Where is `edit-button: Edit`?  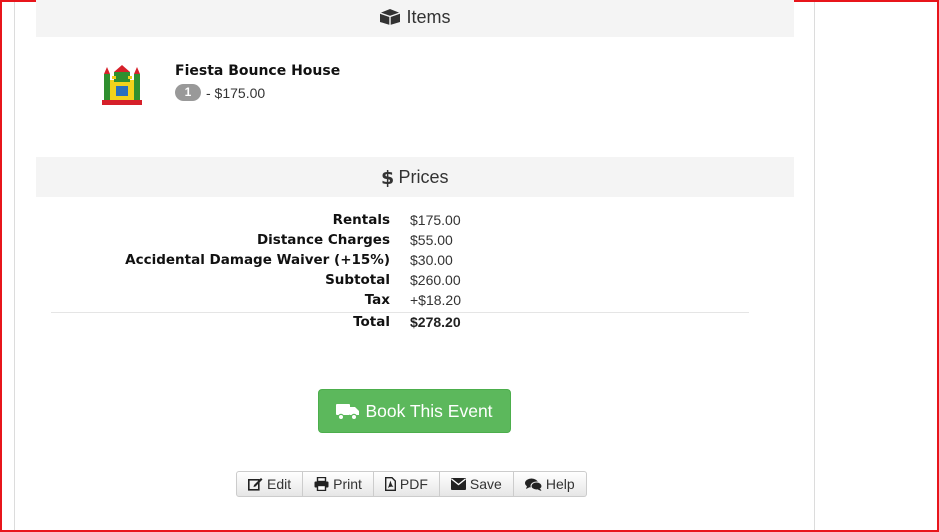 edit-button: Edit is located at coordinates (270, 484).